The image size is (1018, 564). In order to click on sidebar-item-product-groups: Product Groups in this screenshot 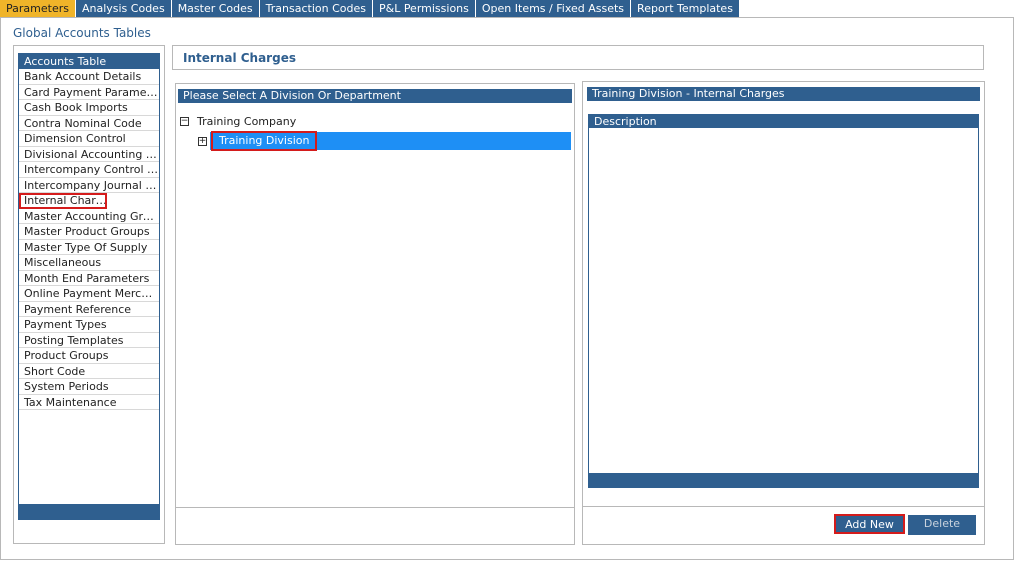, I will do `click(89, 356)`.